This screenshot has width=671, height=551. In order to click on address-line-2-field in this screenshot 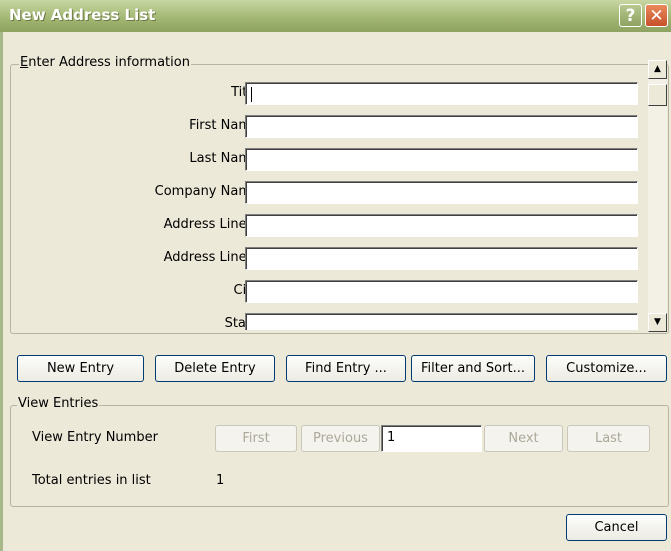, I will do `click(441, 258)`.